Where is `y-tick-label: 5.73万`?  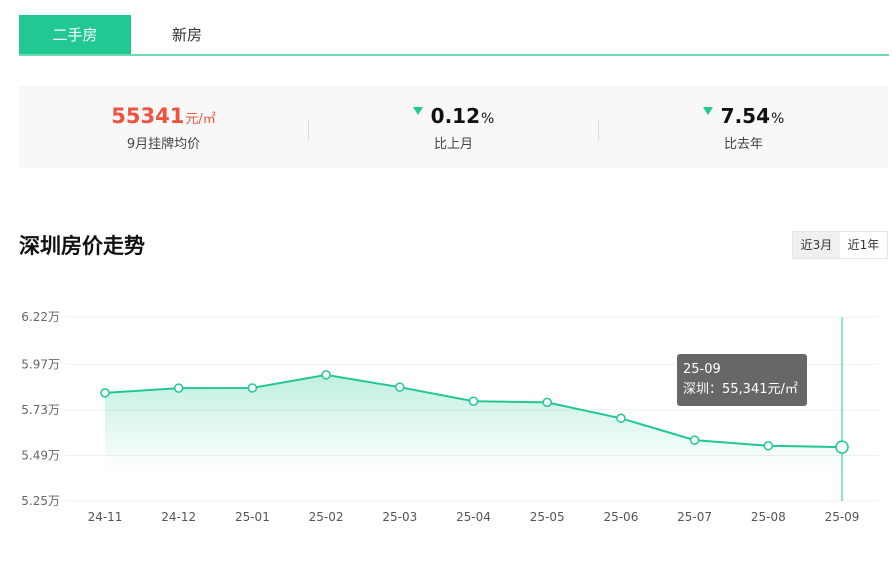
y-tick-label: 5.73万 is located at coordinates (40, 410).